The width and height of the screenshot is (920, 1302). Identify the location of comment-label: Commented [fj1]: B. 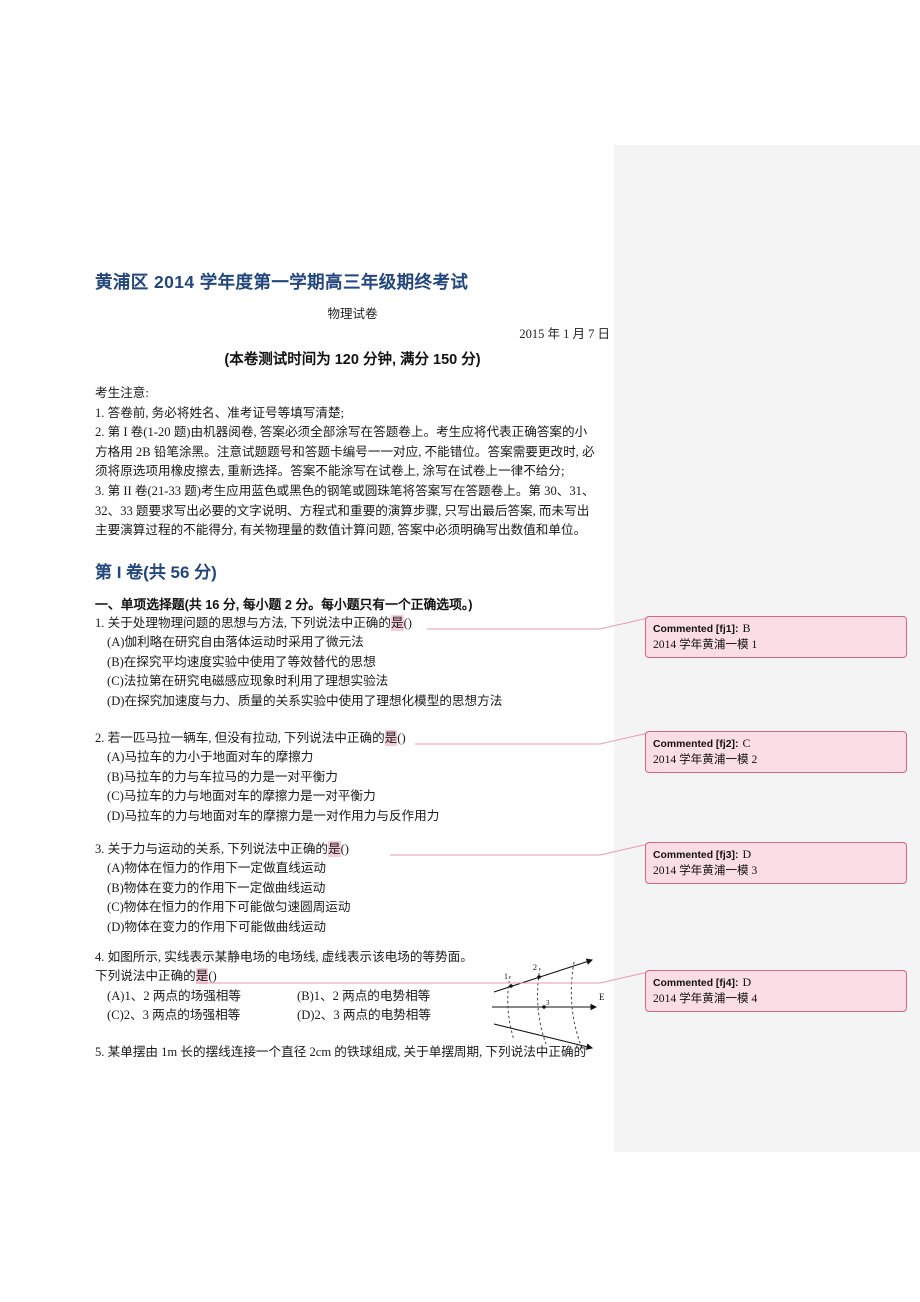
(776, 629).